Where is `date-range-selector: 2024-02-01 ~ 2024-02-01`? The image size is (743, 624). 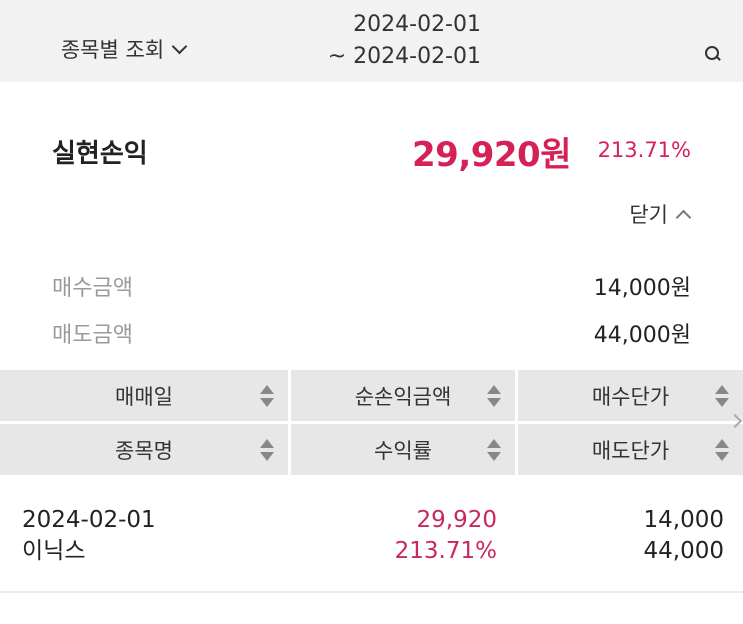 date-range-selector: 2024-02-01 ~ 2024-02-01 is located at coordinates (371, 41).